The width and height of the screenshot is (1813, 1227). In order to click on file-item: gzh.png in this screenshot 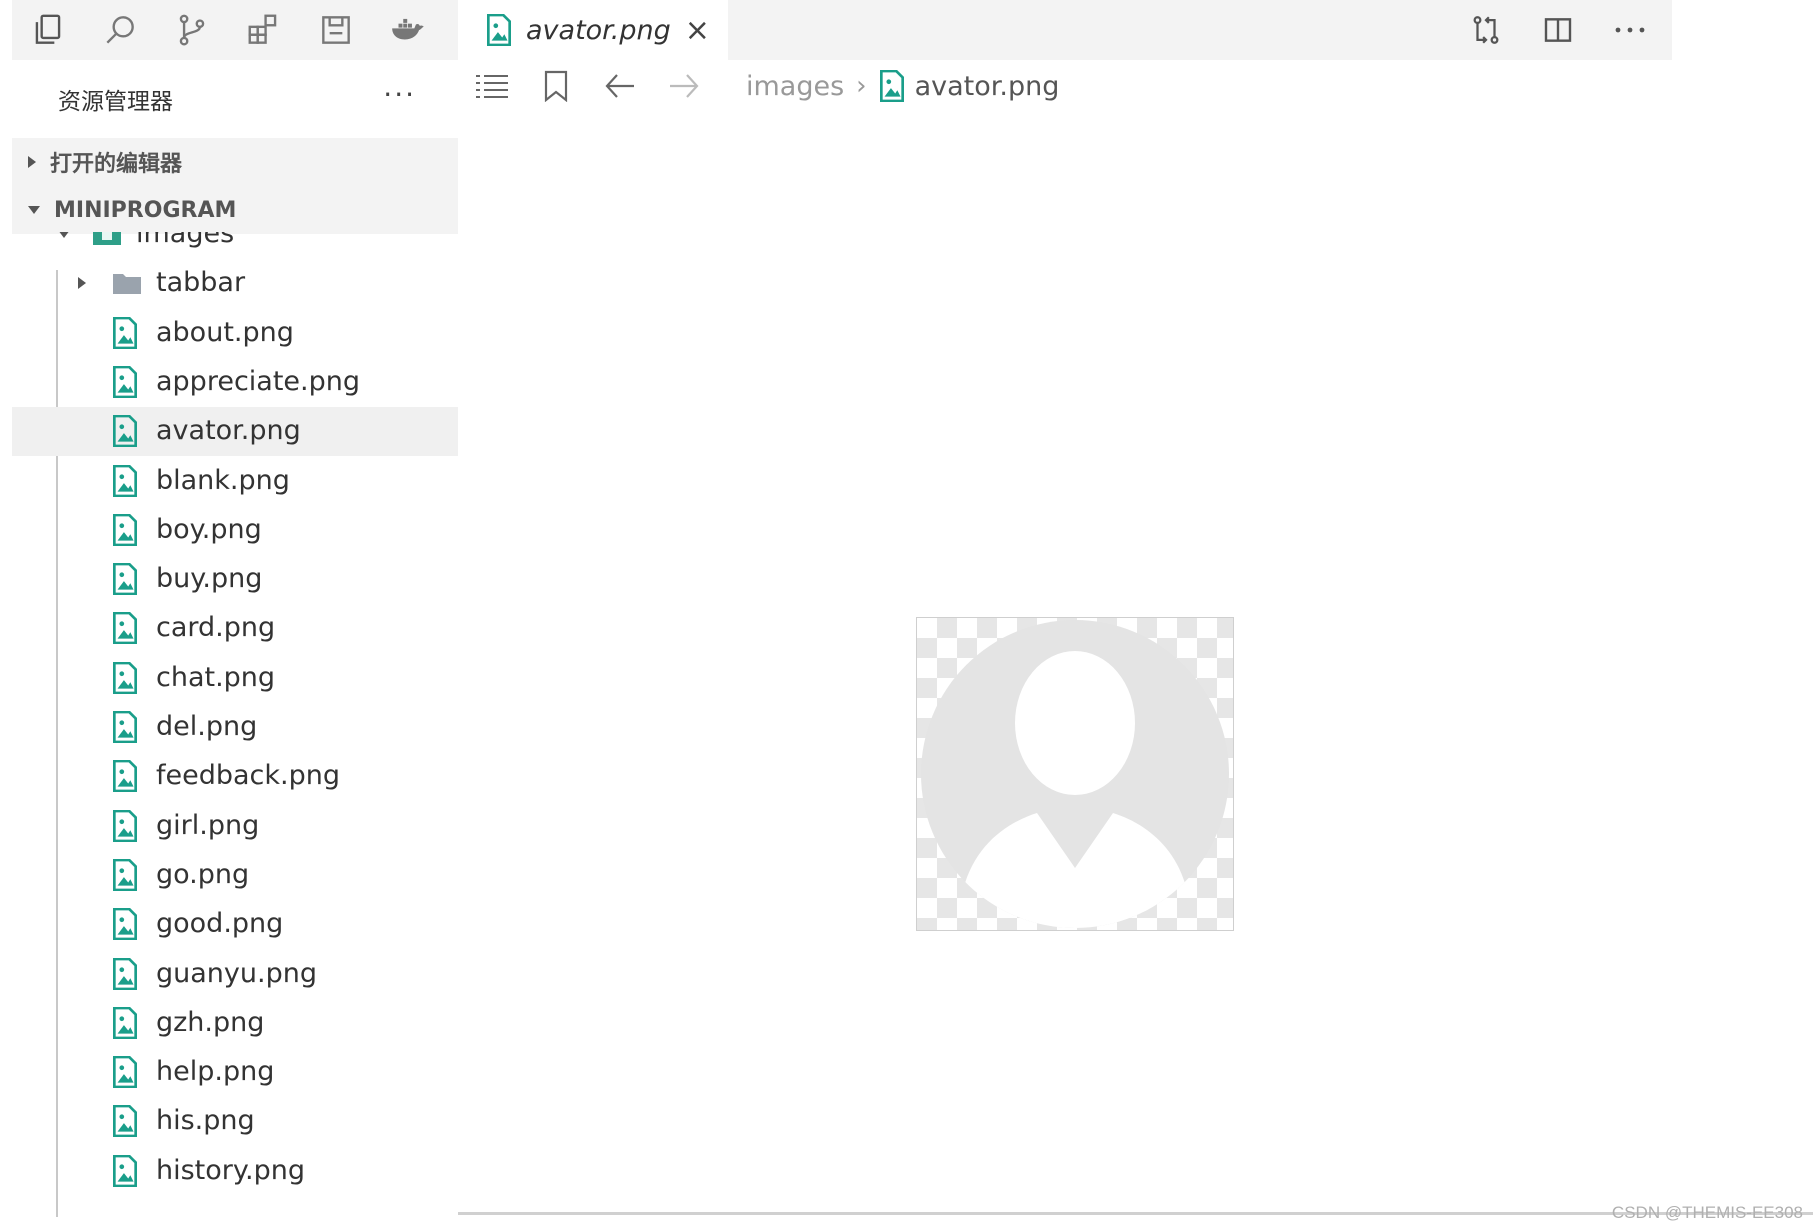, I will do `click(235, 1023)`.